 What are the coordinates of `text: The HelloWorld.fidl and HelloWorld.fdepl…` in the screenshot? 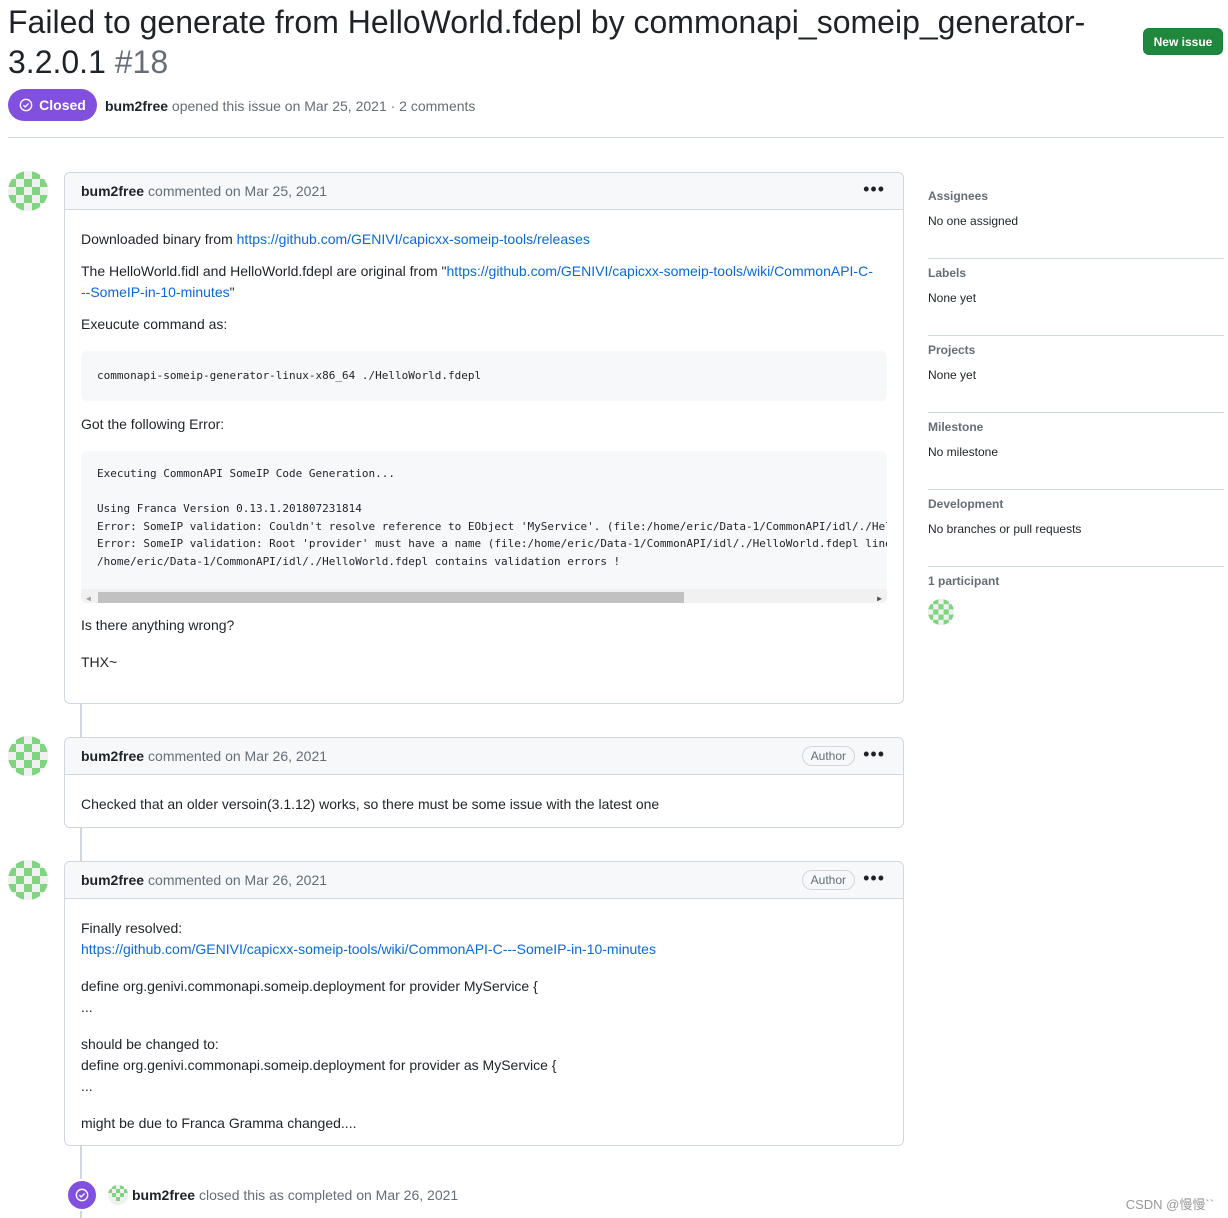 It's located at (264, 271).